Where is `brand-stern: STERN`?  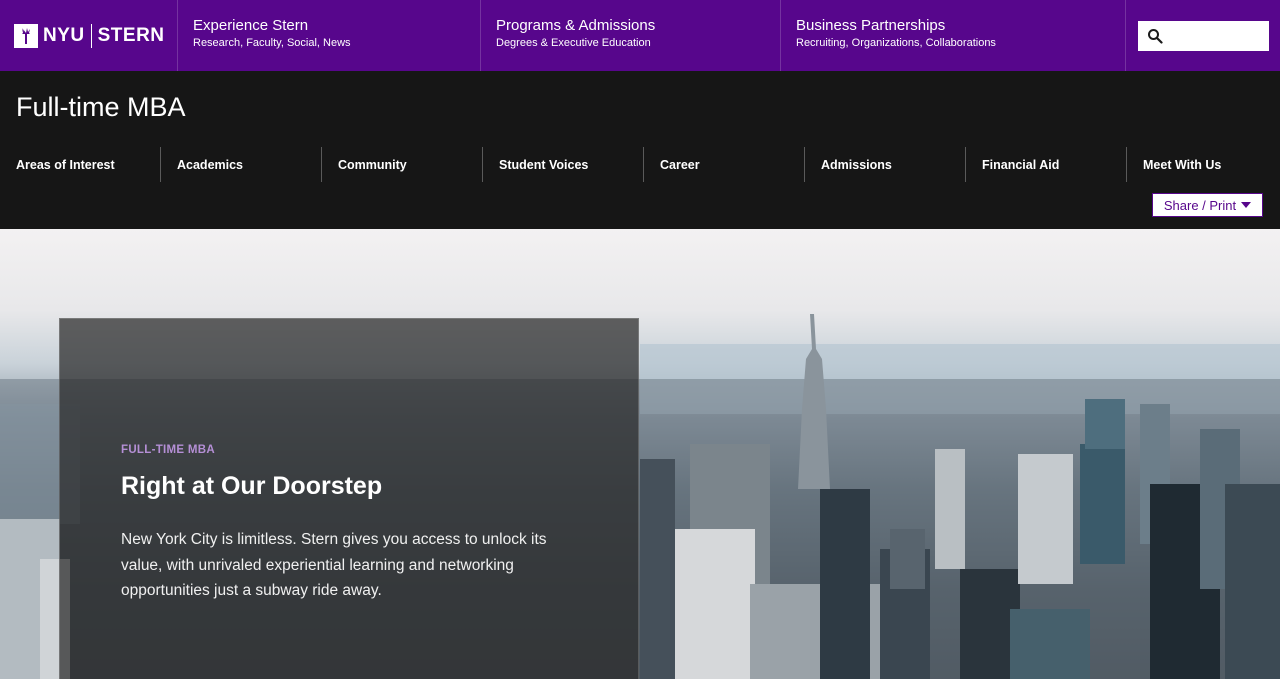 brand-stern: STERN is located at coordinates (131, 35).